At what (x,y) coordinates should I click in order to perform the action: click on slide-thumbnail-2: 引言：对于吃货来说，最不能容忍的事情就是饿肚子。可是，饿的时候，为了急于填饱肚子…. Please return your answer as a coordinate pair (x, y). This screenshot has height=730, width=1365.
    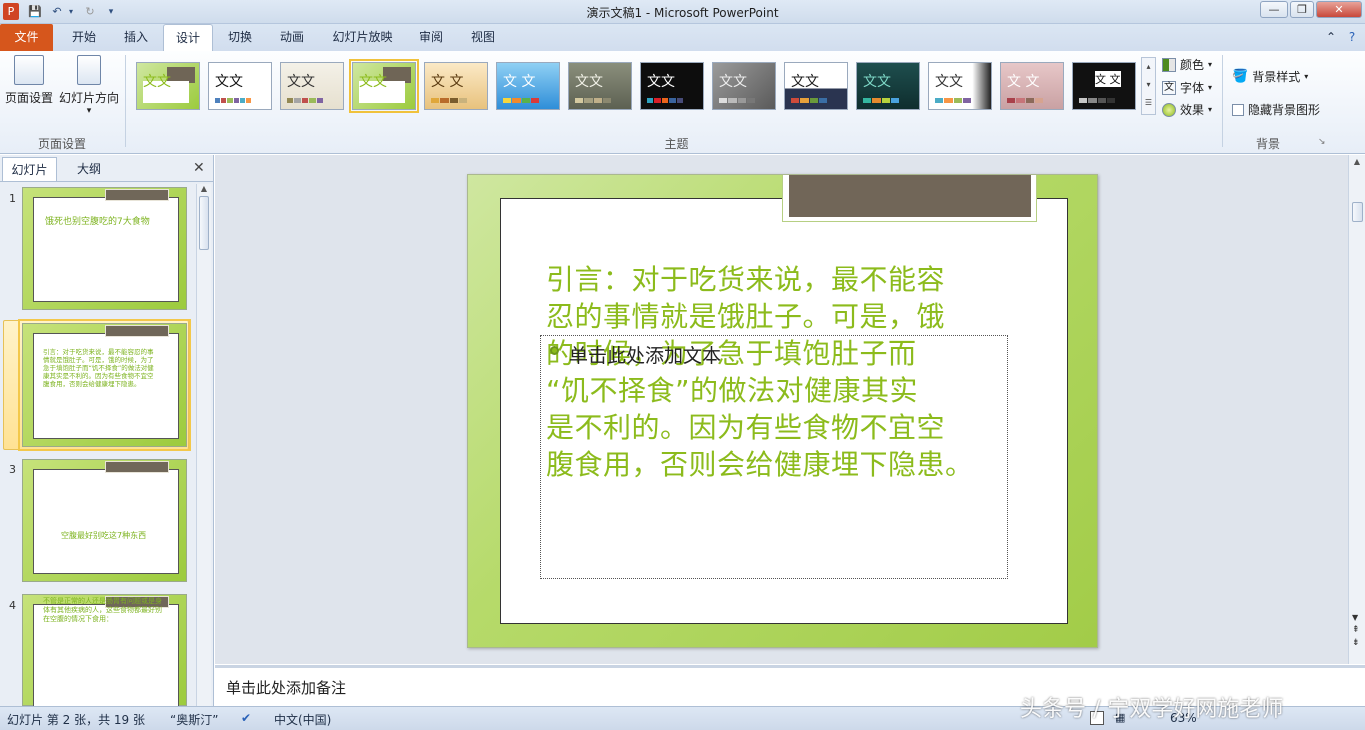
    Looking at the image, I should click on (104, 385).